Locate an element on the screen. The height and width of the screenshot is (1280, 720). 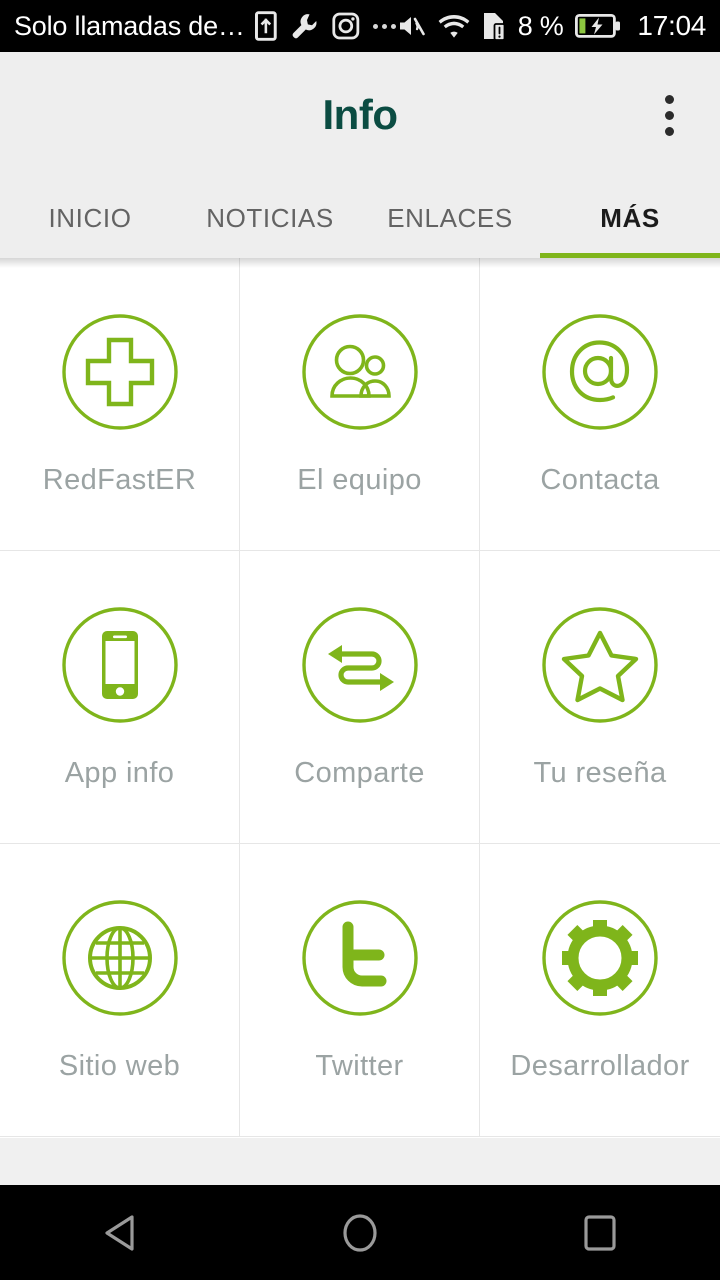
smartphone-icon is located at coordinates (119, 665).